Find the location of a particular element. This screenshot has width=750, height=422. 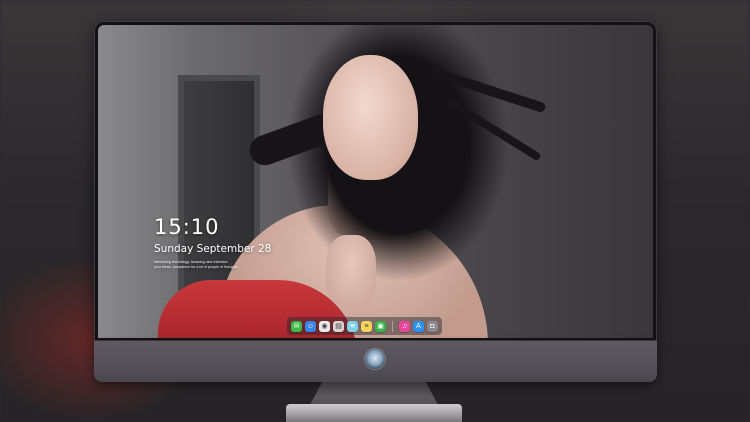

messages-icon: ✉ is located at coordinates (296, 326).